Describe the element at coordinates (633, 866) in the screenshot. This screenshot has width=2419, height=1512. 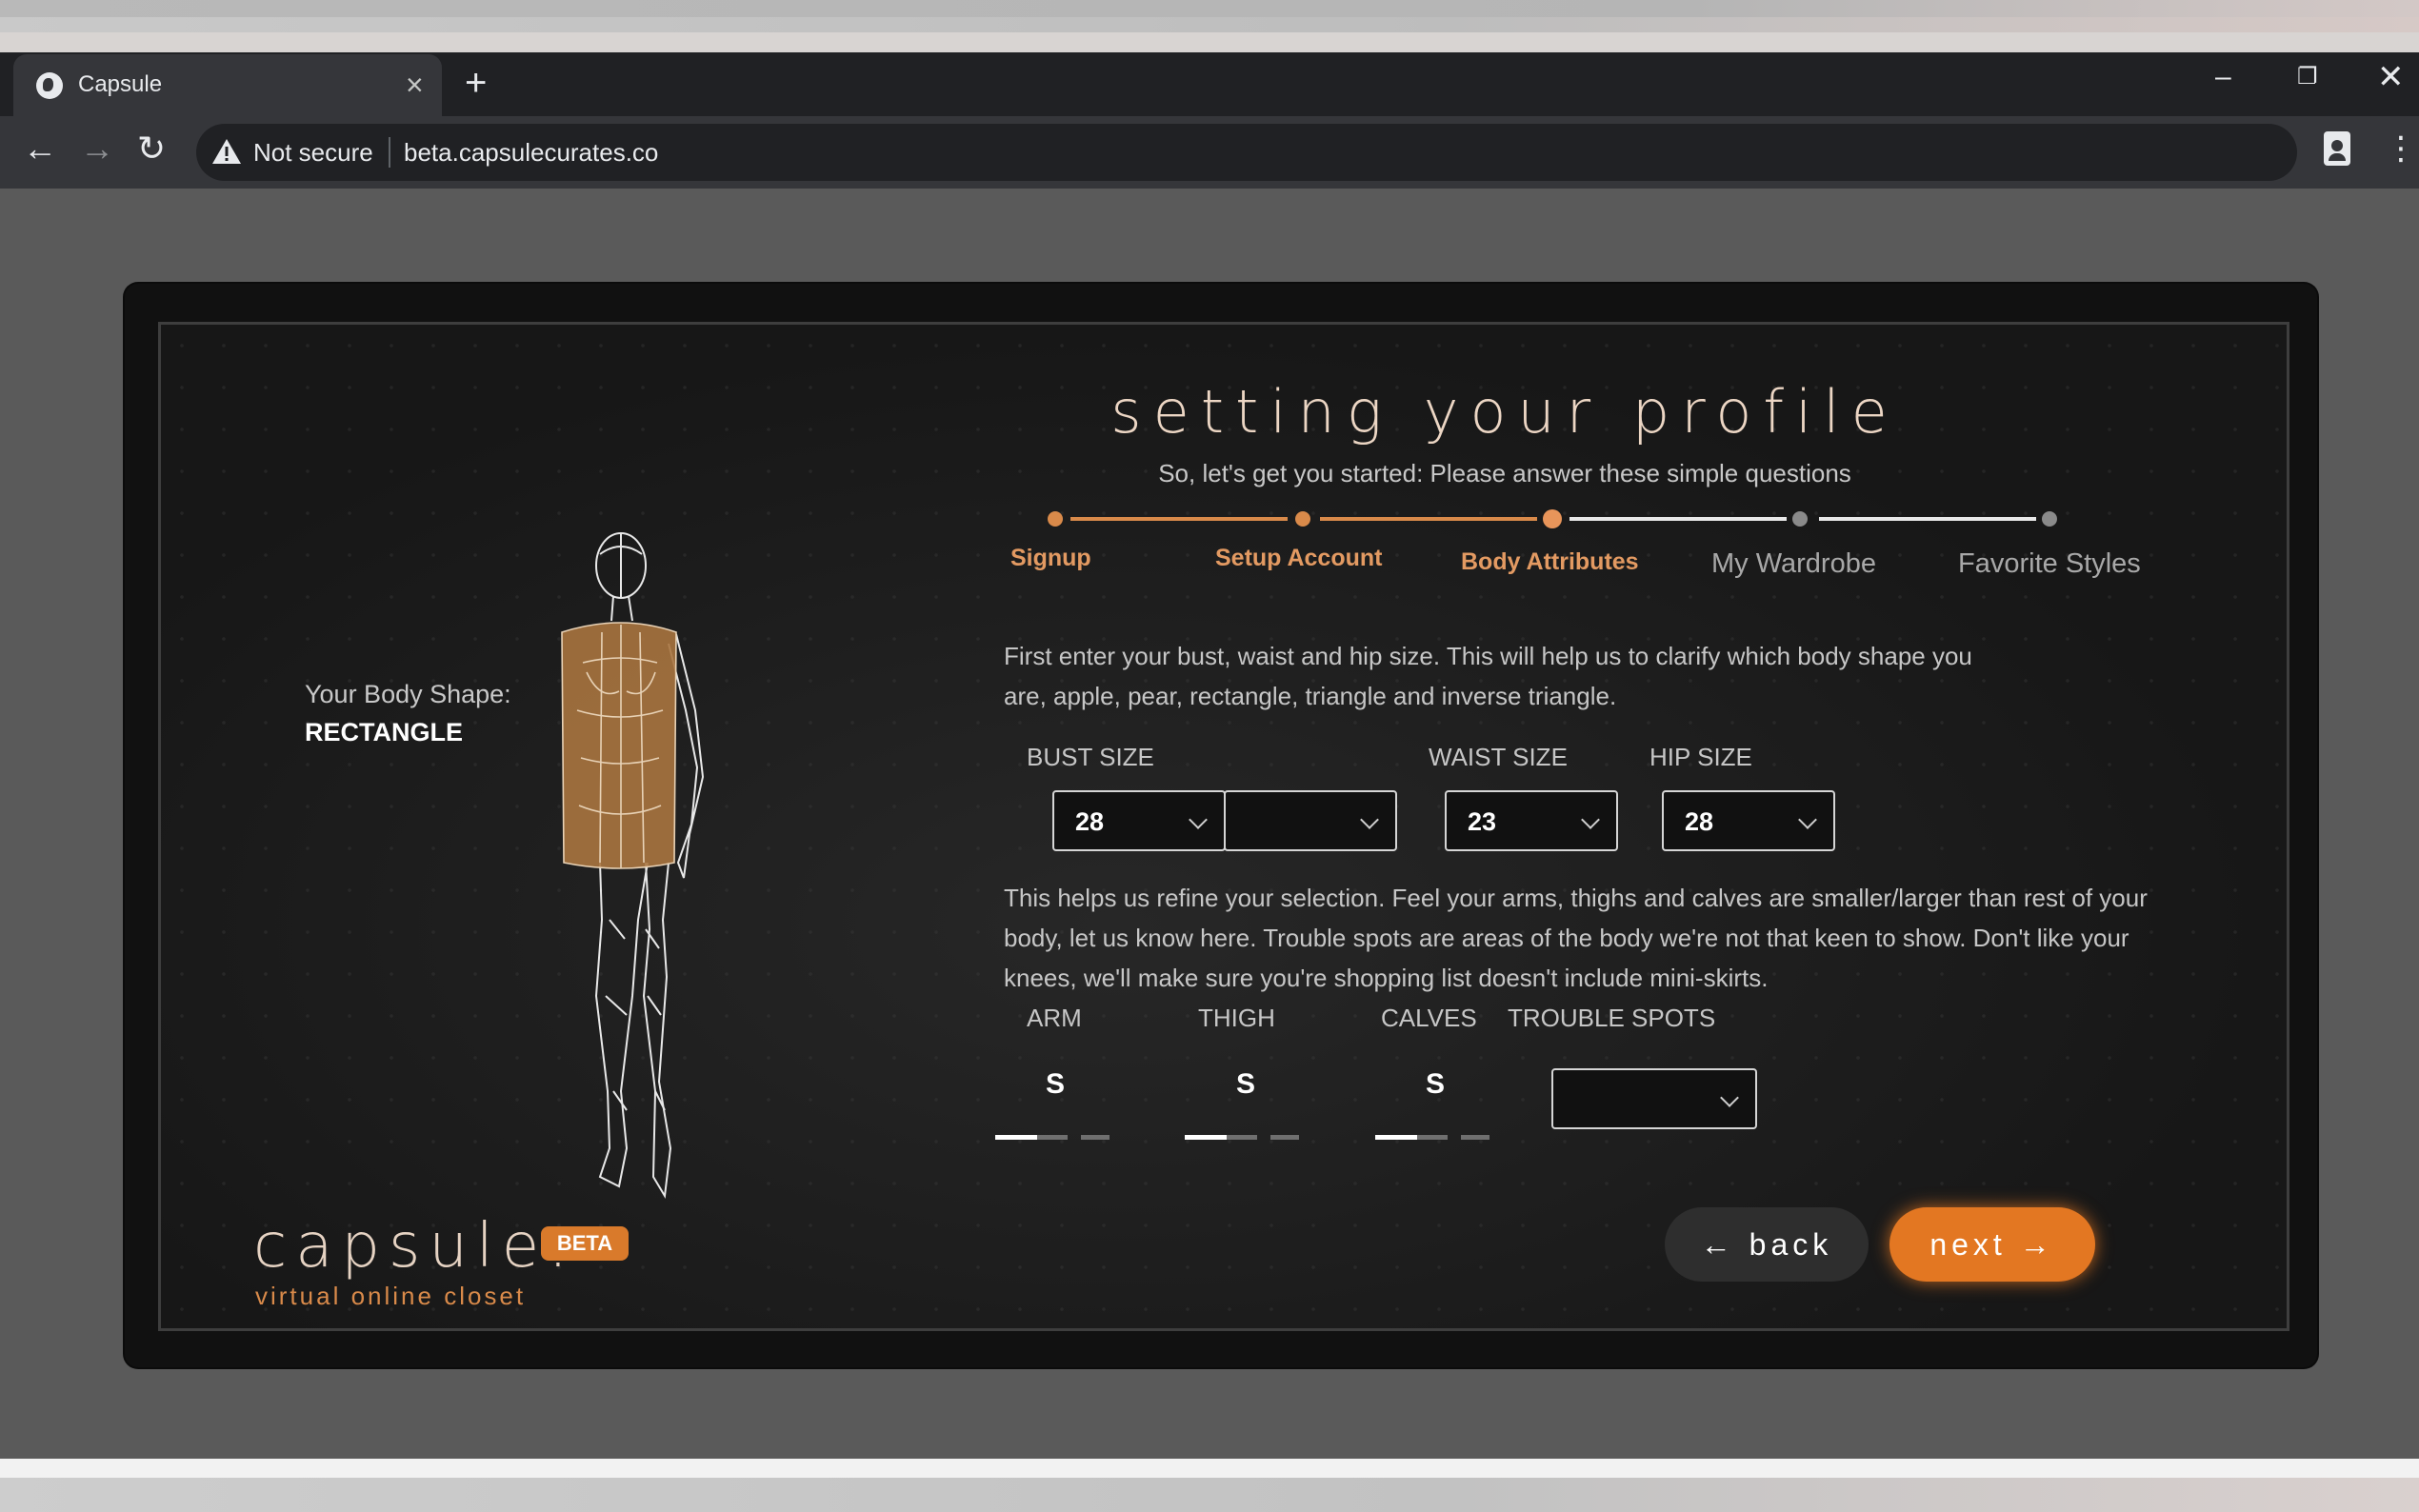
I see `body-figure-illustration` at that location.